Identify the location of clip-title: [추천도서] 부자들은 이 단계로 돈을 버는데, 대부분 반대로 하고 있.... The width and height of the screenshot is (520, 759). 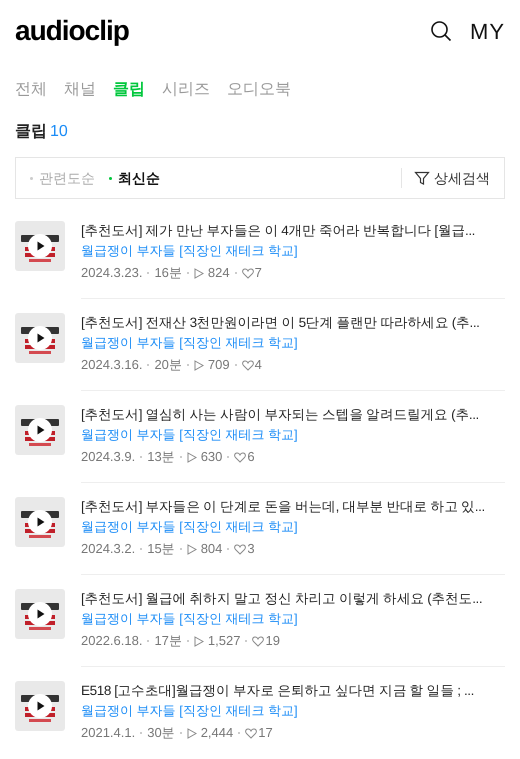
(283, 507).